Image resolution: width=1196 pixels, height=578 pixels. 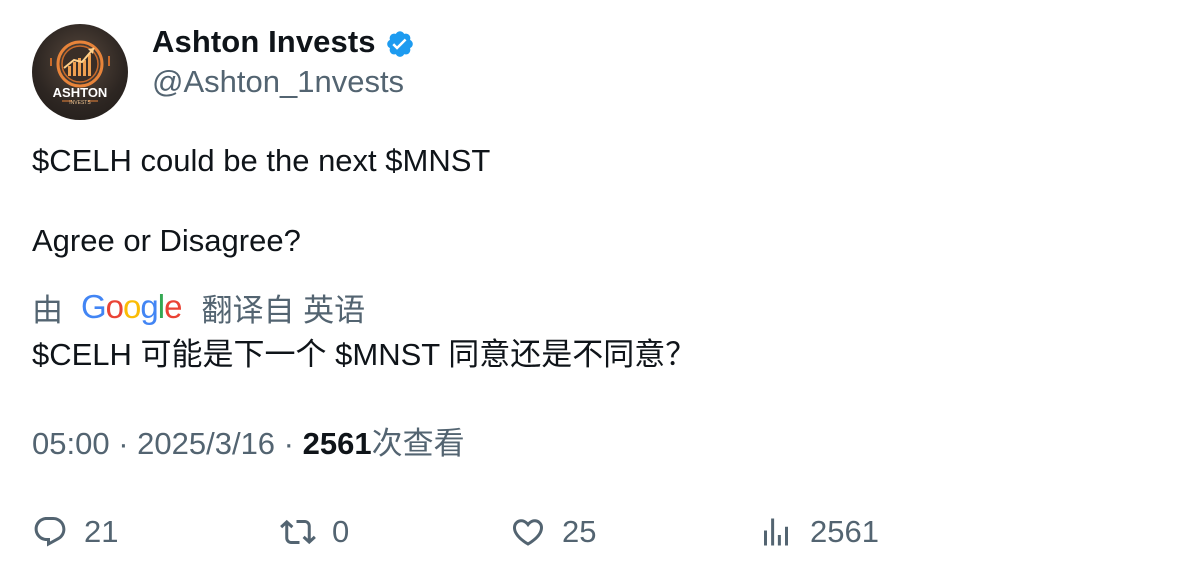 I want to click on tweet-meta: 05:00 · 2025/3/16 · 2561次查看, so click(x=248, y=444).